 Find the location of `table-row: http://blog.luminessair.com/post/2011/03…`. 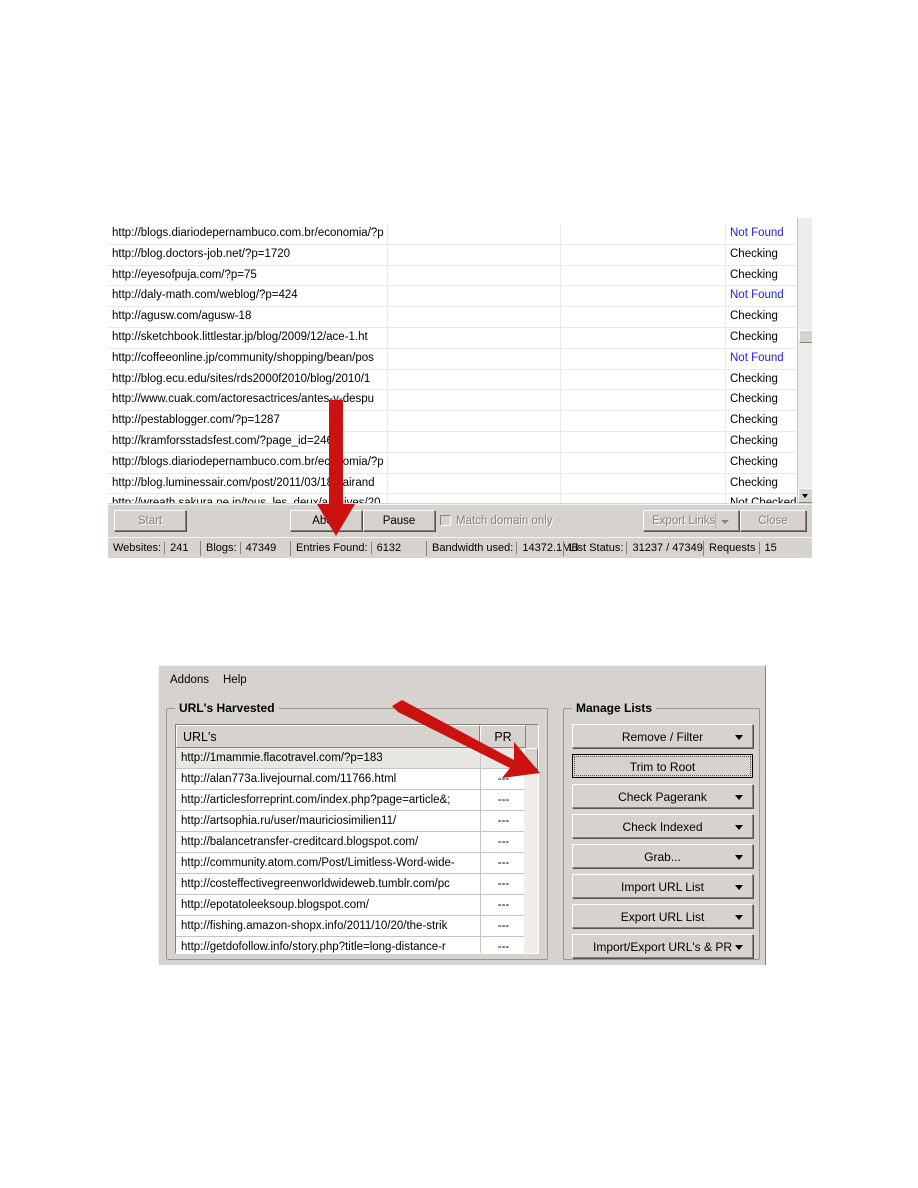

table-row: http://blog.luminessair.com/post/2011/03… is located at coordinates (460, 484).